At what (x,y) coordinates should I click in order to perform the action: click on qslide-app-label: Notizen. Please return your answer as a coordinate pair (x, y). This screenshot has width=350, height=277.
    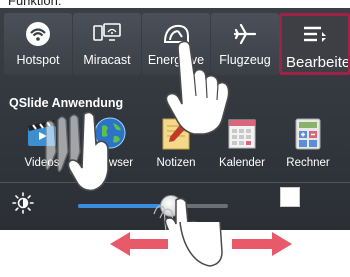
    Looking at the image, I should click on (176, 163).